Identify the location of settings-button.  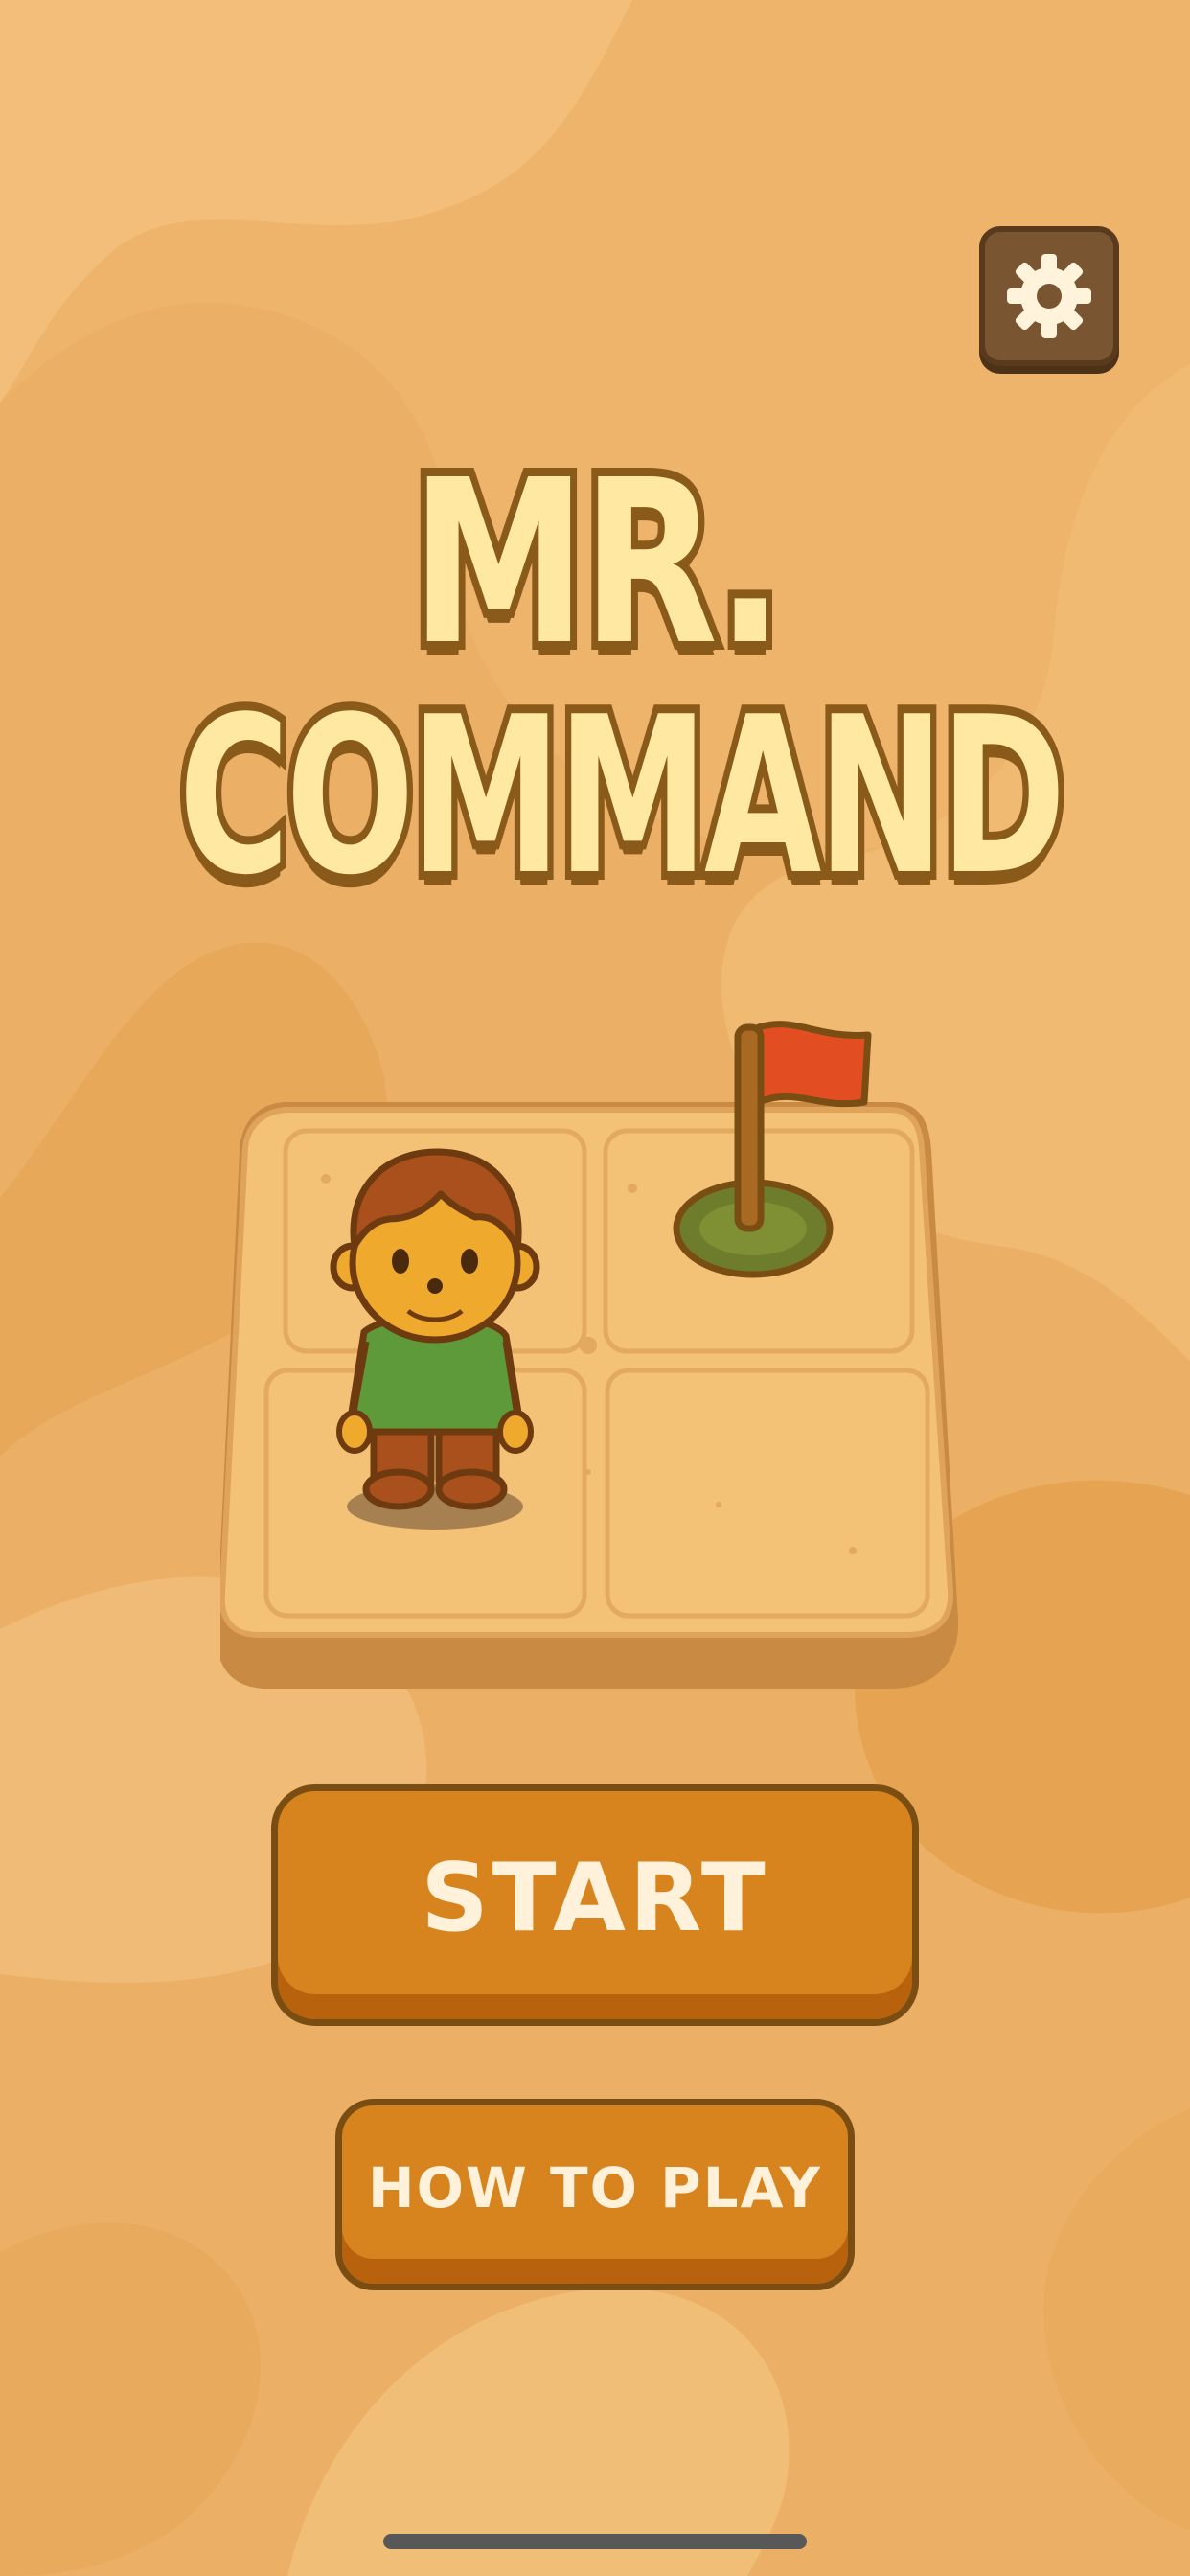
(1049, 296).